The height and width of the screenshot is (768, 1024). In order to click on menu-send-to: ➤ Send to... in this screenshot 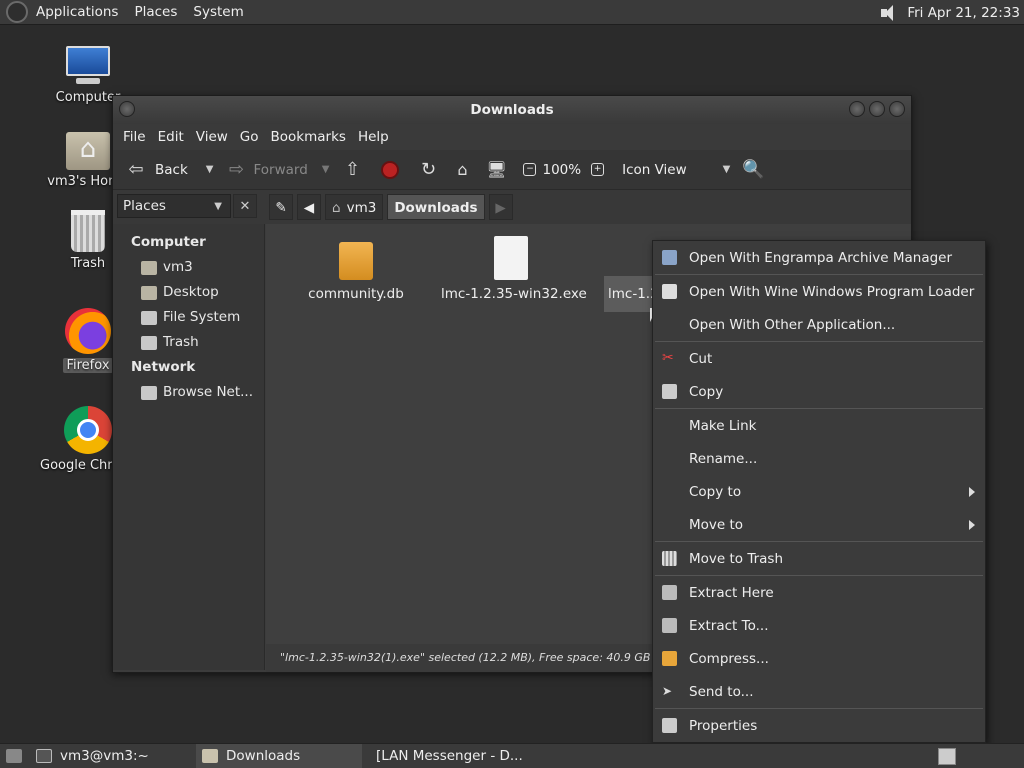, I will do `click(819, 691)`.